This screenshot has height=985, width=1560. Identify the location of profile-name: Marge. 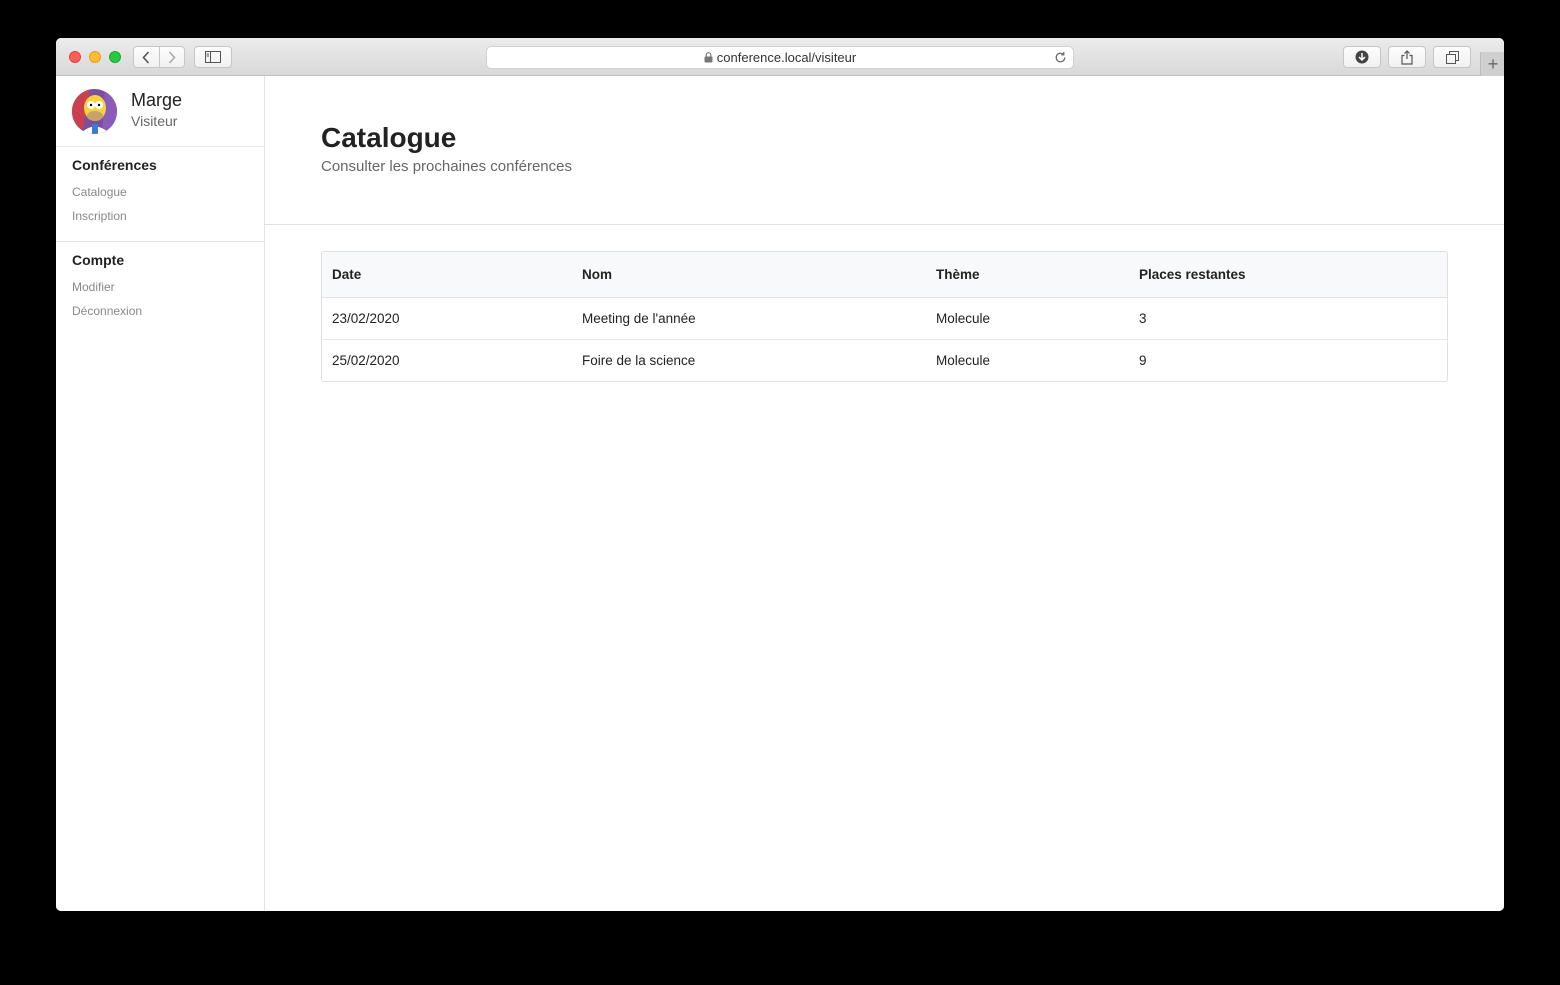
(157, 100).